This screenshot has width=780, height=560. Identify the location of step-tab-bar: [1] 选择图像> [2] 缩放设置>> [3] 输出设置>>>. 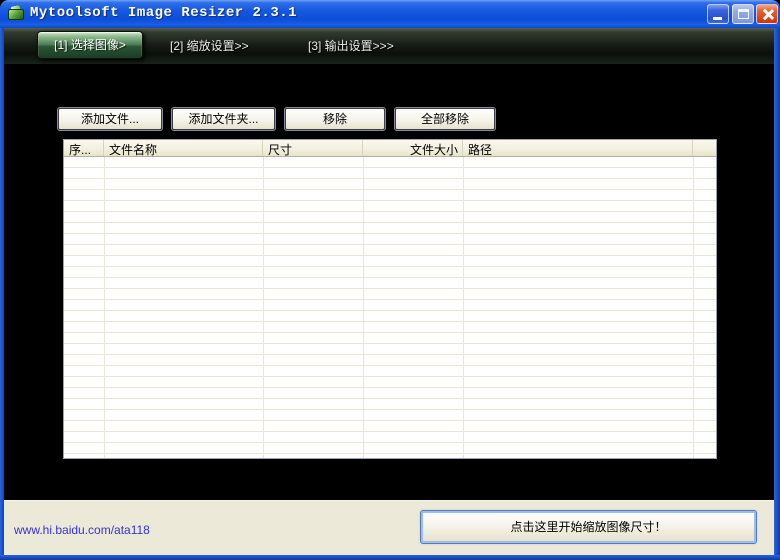
(390, 46).